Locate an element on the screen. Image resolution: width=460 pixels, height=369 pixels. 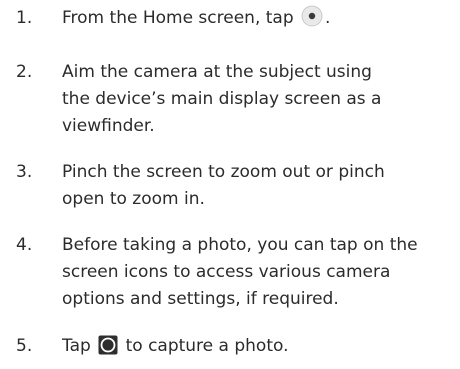
step-text: From the Home screen, tap . is located at coordinates (259, 20).